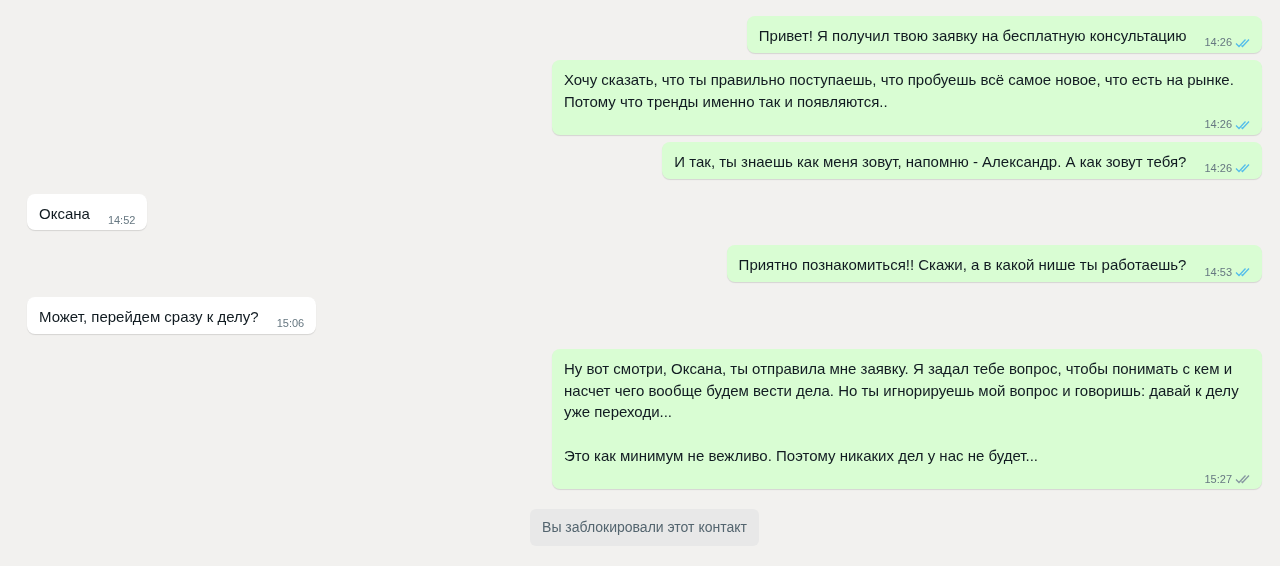 The image size is (1280, 566). What do you see at coordinates (962, 265) in the screenshot?
I see `message-text: Приятно познакомиться!! Скажи, а в какой нише ты работаешь?` at bounding box center [962, 265].